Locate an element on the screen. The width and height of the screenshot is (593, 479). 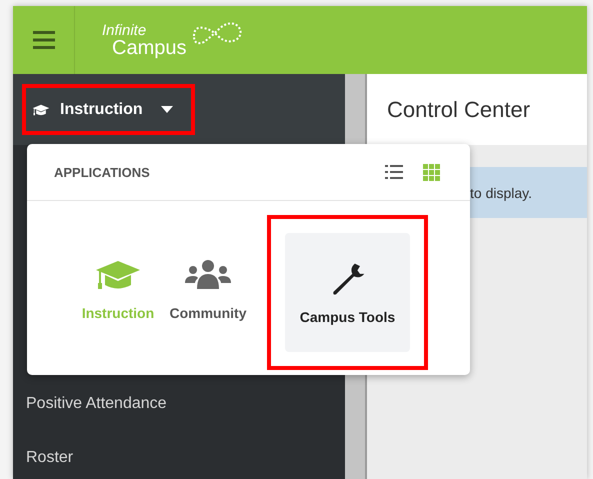
menu-button is located at coordinates (43, 40).